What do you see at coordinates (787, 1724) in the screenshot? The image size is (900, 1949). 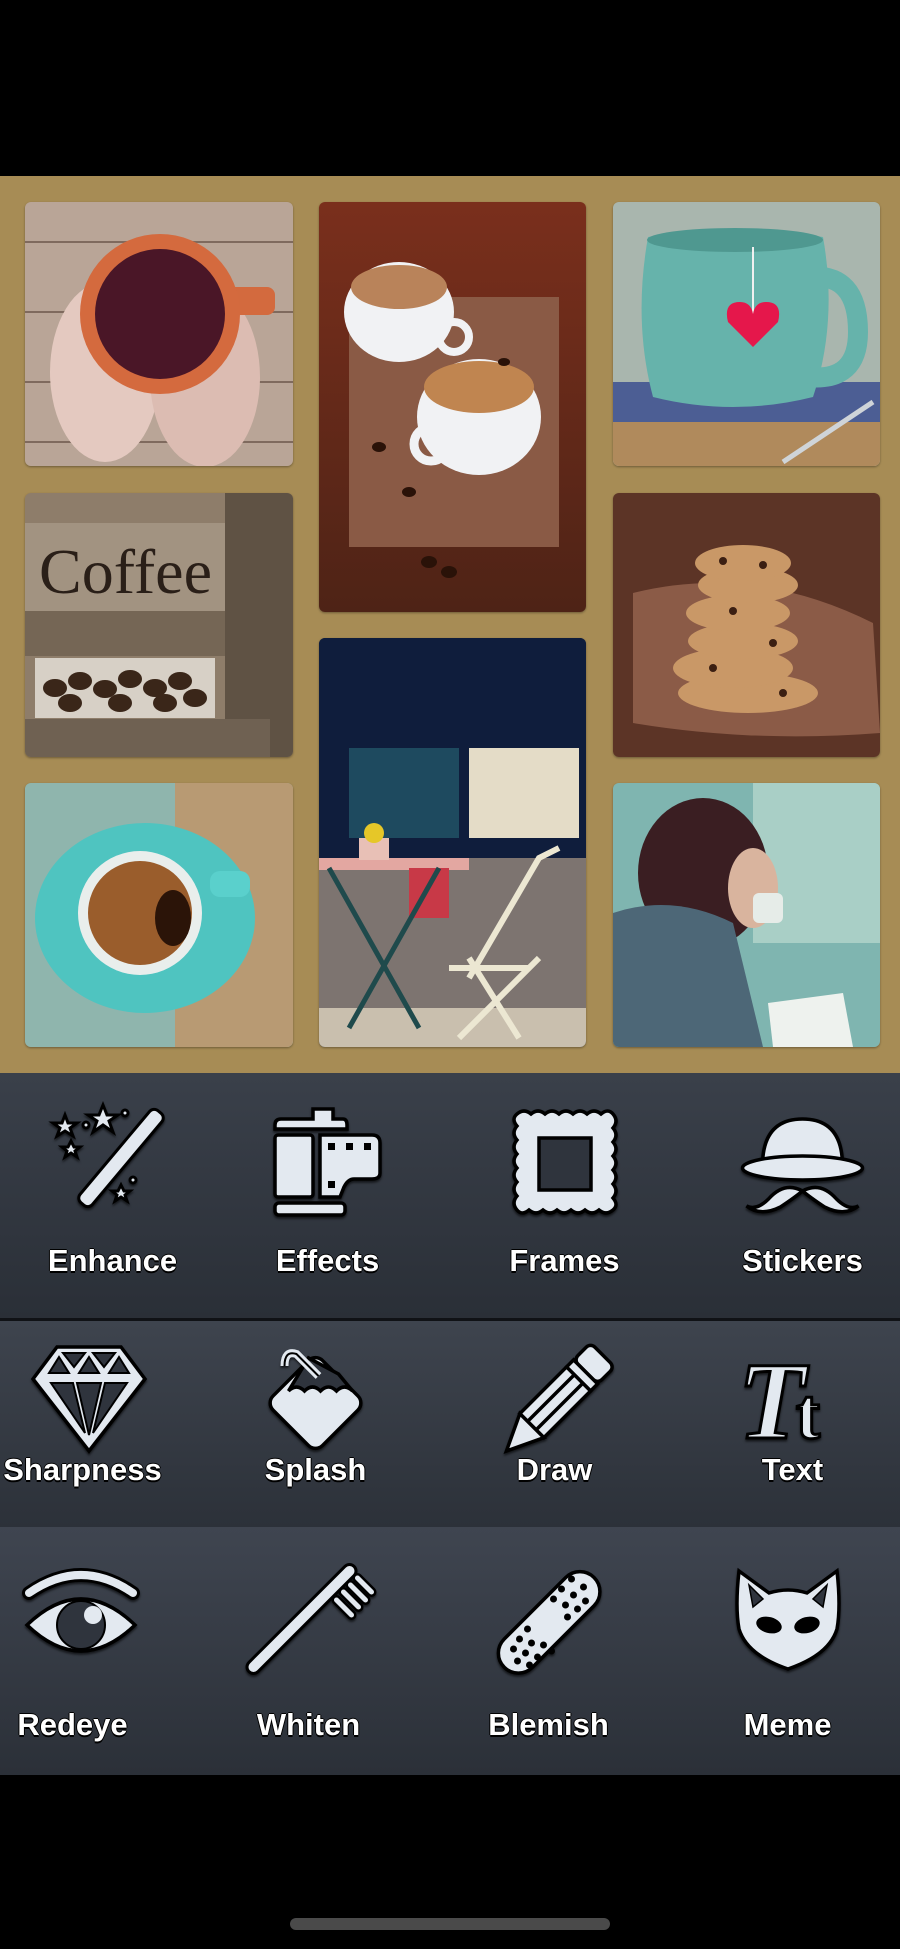 I see `tool-meme-label: Meme` at bounding box center [787, 1724].